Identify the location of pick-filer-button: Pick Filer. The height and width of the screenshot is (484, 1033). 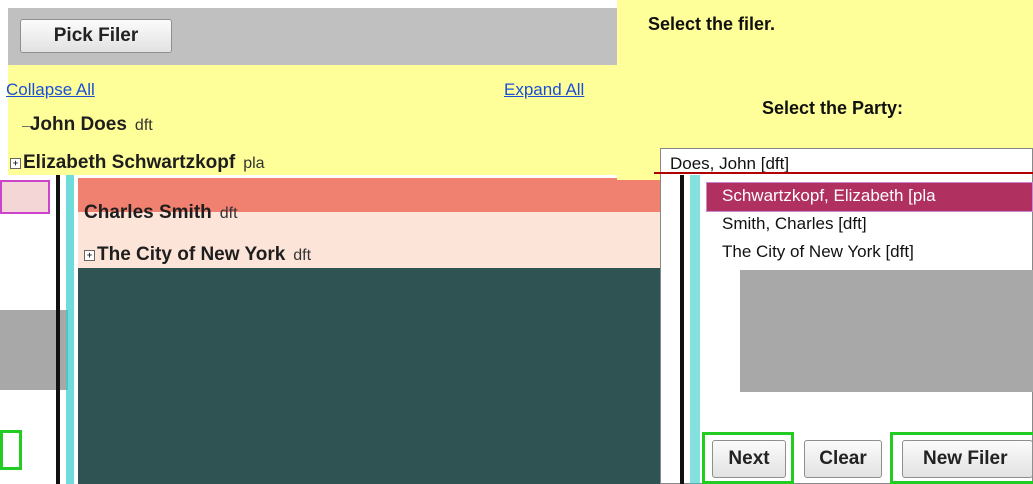
(96, 36).